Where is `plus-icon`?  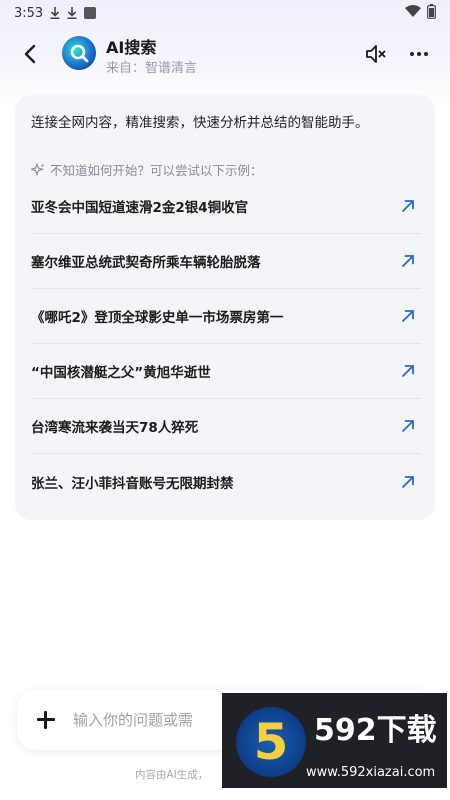 plus-icon is located at coordinates (46, 720).